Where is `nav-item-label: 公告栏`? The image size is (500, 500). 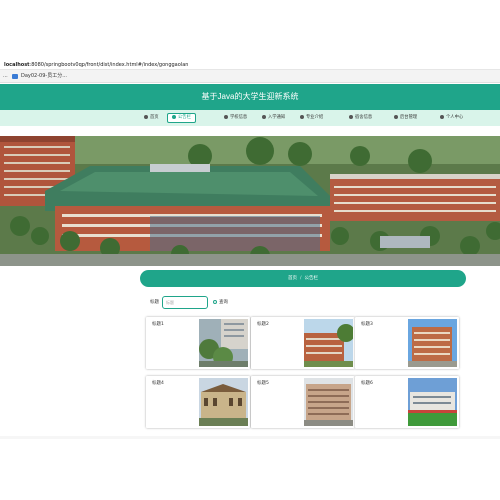
nav-item-label: 公告栏 is located at coordinates (184, 117).